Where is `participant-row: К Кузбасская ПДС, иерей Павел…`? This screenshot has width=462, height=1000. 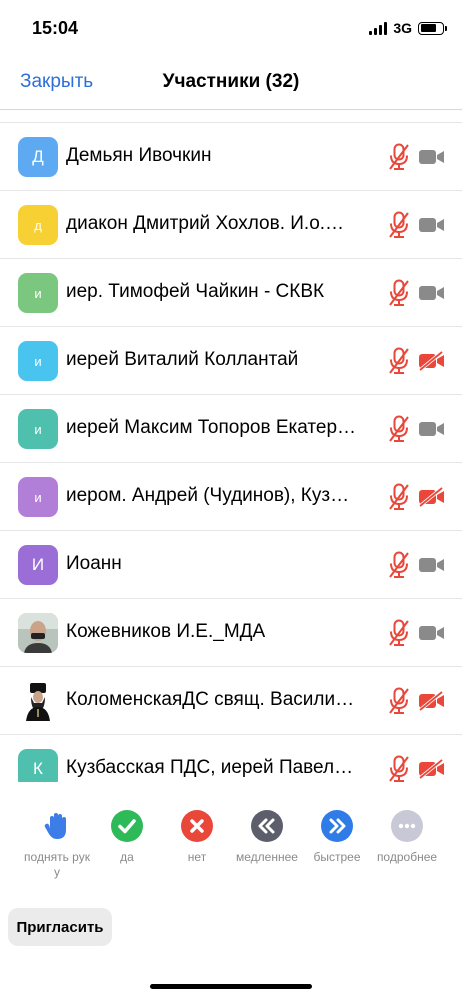 participant-row: К Кузбасская ПДС, иерей Павел… is located at coordinates (231, 758).